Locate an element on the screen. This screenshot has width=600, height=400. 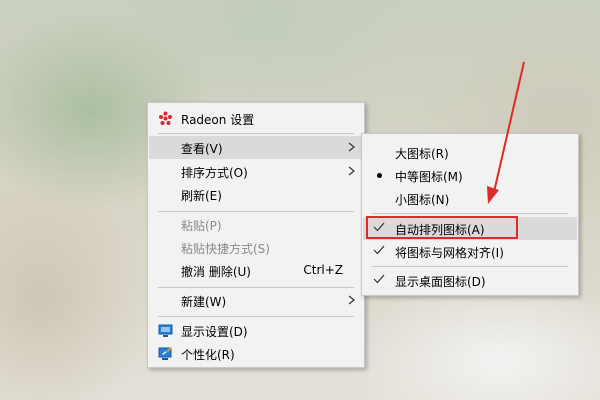
menu-item-label: 查看(V) is located at coordinates (202, 149).